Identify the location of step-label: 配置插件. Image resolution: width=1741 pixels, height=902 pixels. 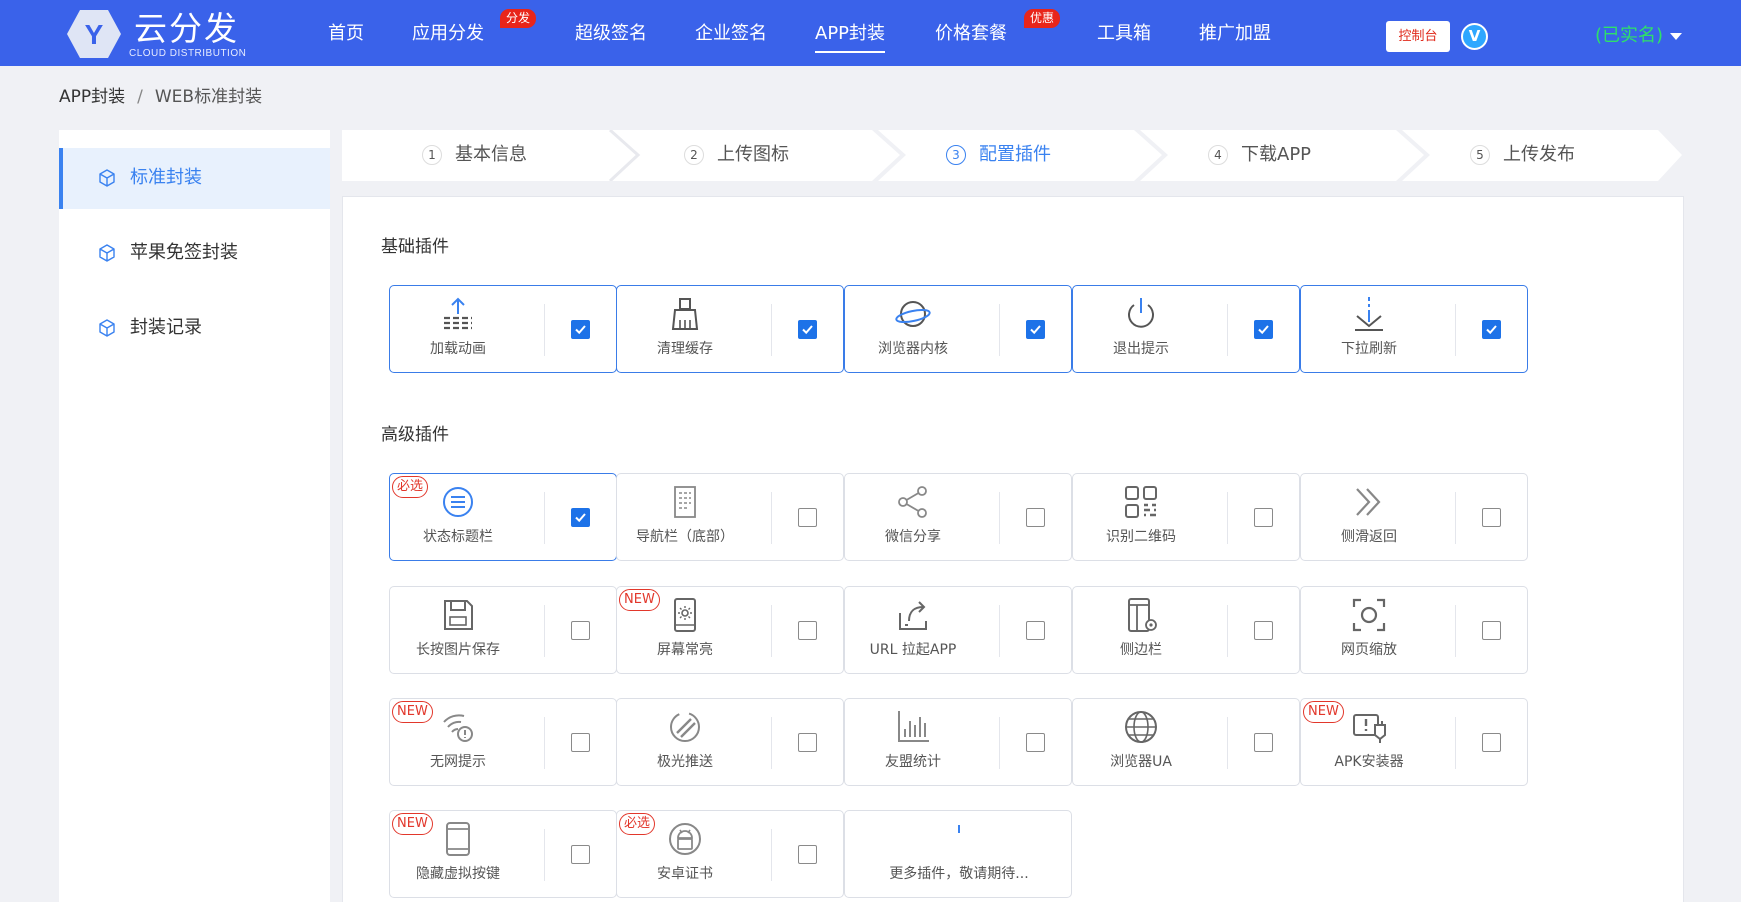
(1015, 154).